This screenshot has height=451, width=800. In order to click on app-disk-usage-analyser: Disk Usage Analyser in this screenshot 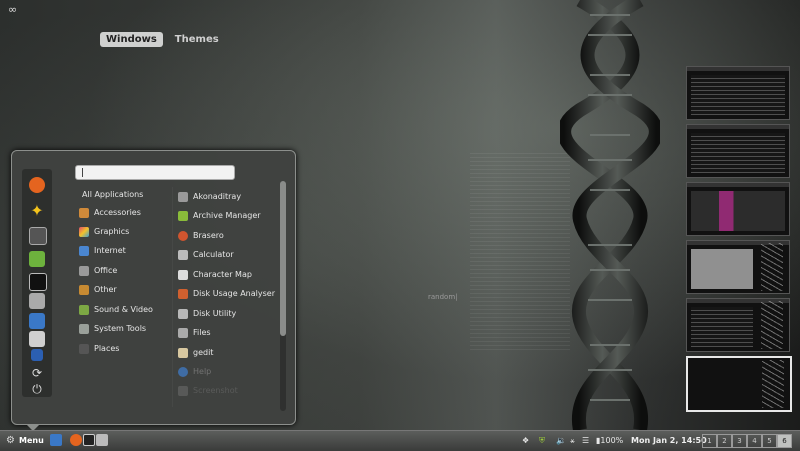, I will do `click(226, 294)`.